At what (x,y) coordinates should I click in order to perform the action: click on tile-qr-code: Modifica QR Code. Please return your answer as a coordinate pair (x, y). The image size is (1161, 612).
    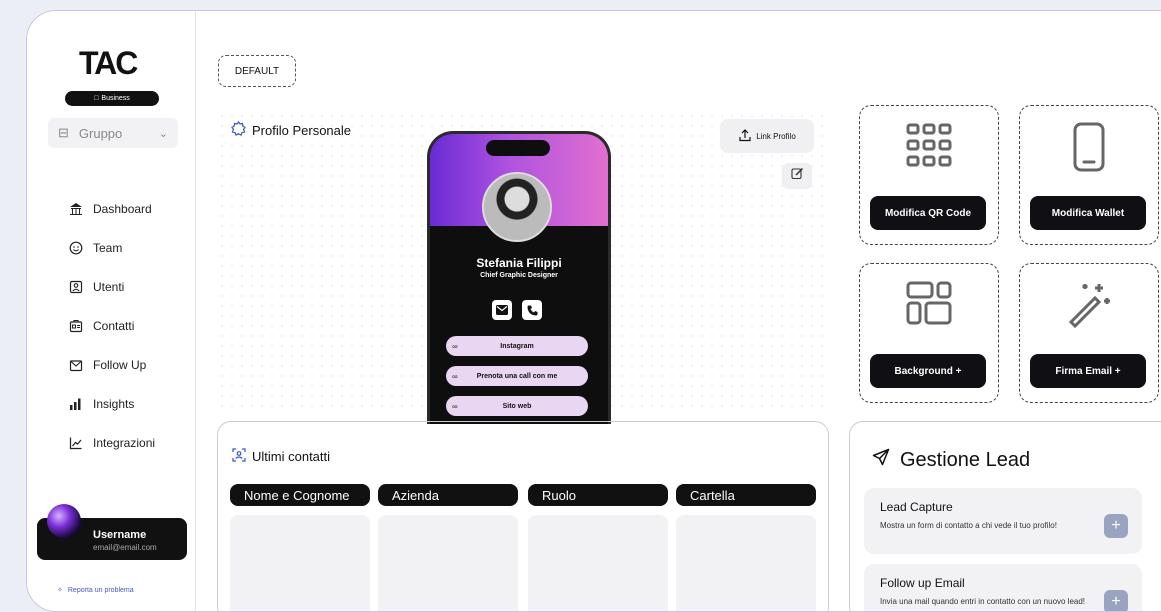
    Looking at the image, I should click on (929, 175).